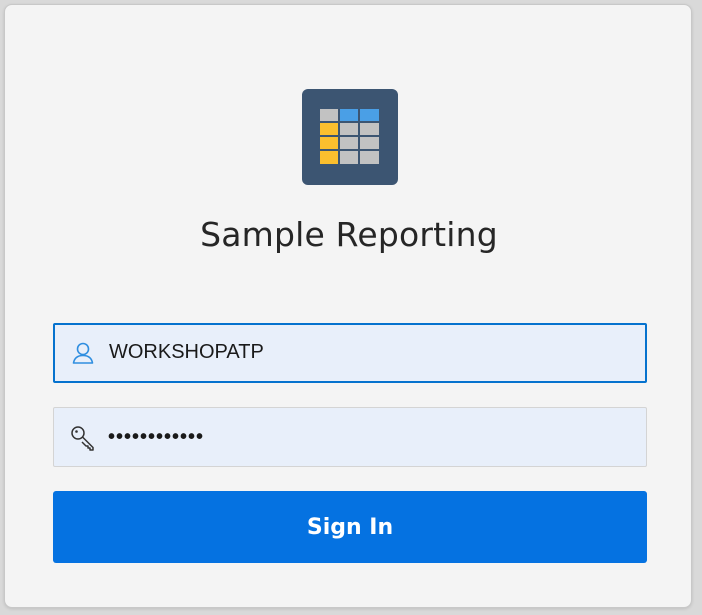  Describe the element at coordinates (350, 527) in the screenshot. I see `sign-in-button: Sign In` at that location.